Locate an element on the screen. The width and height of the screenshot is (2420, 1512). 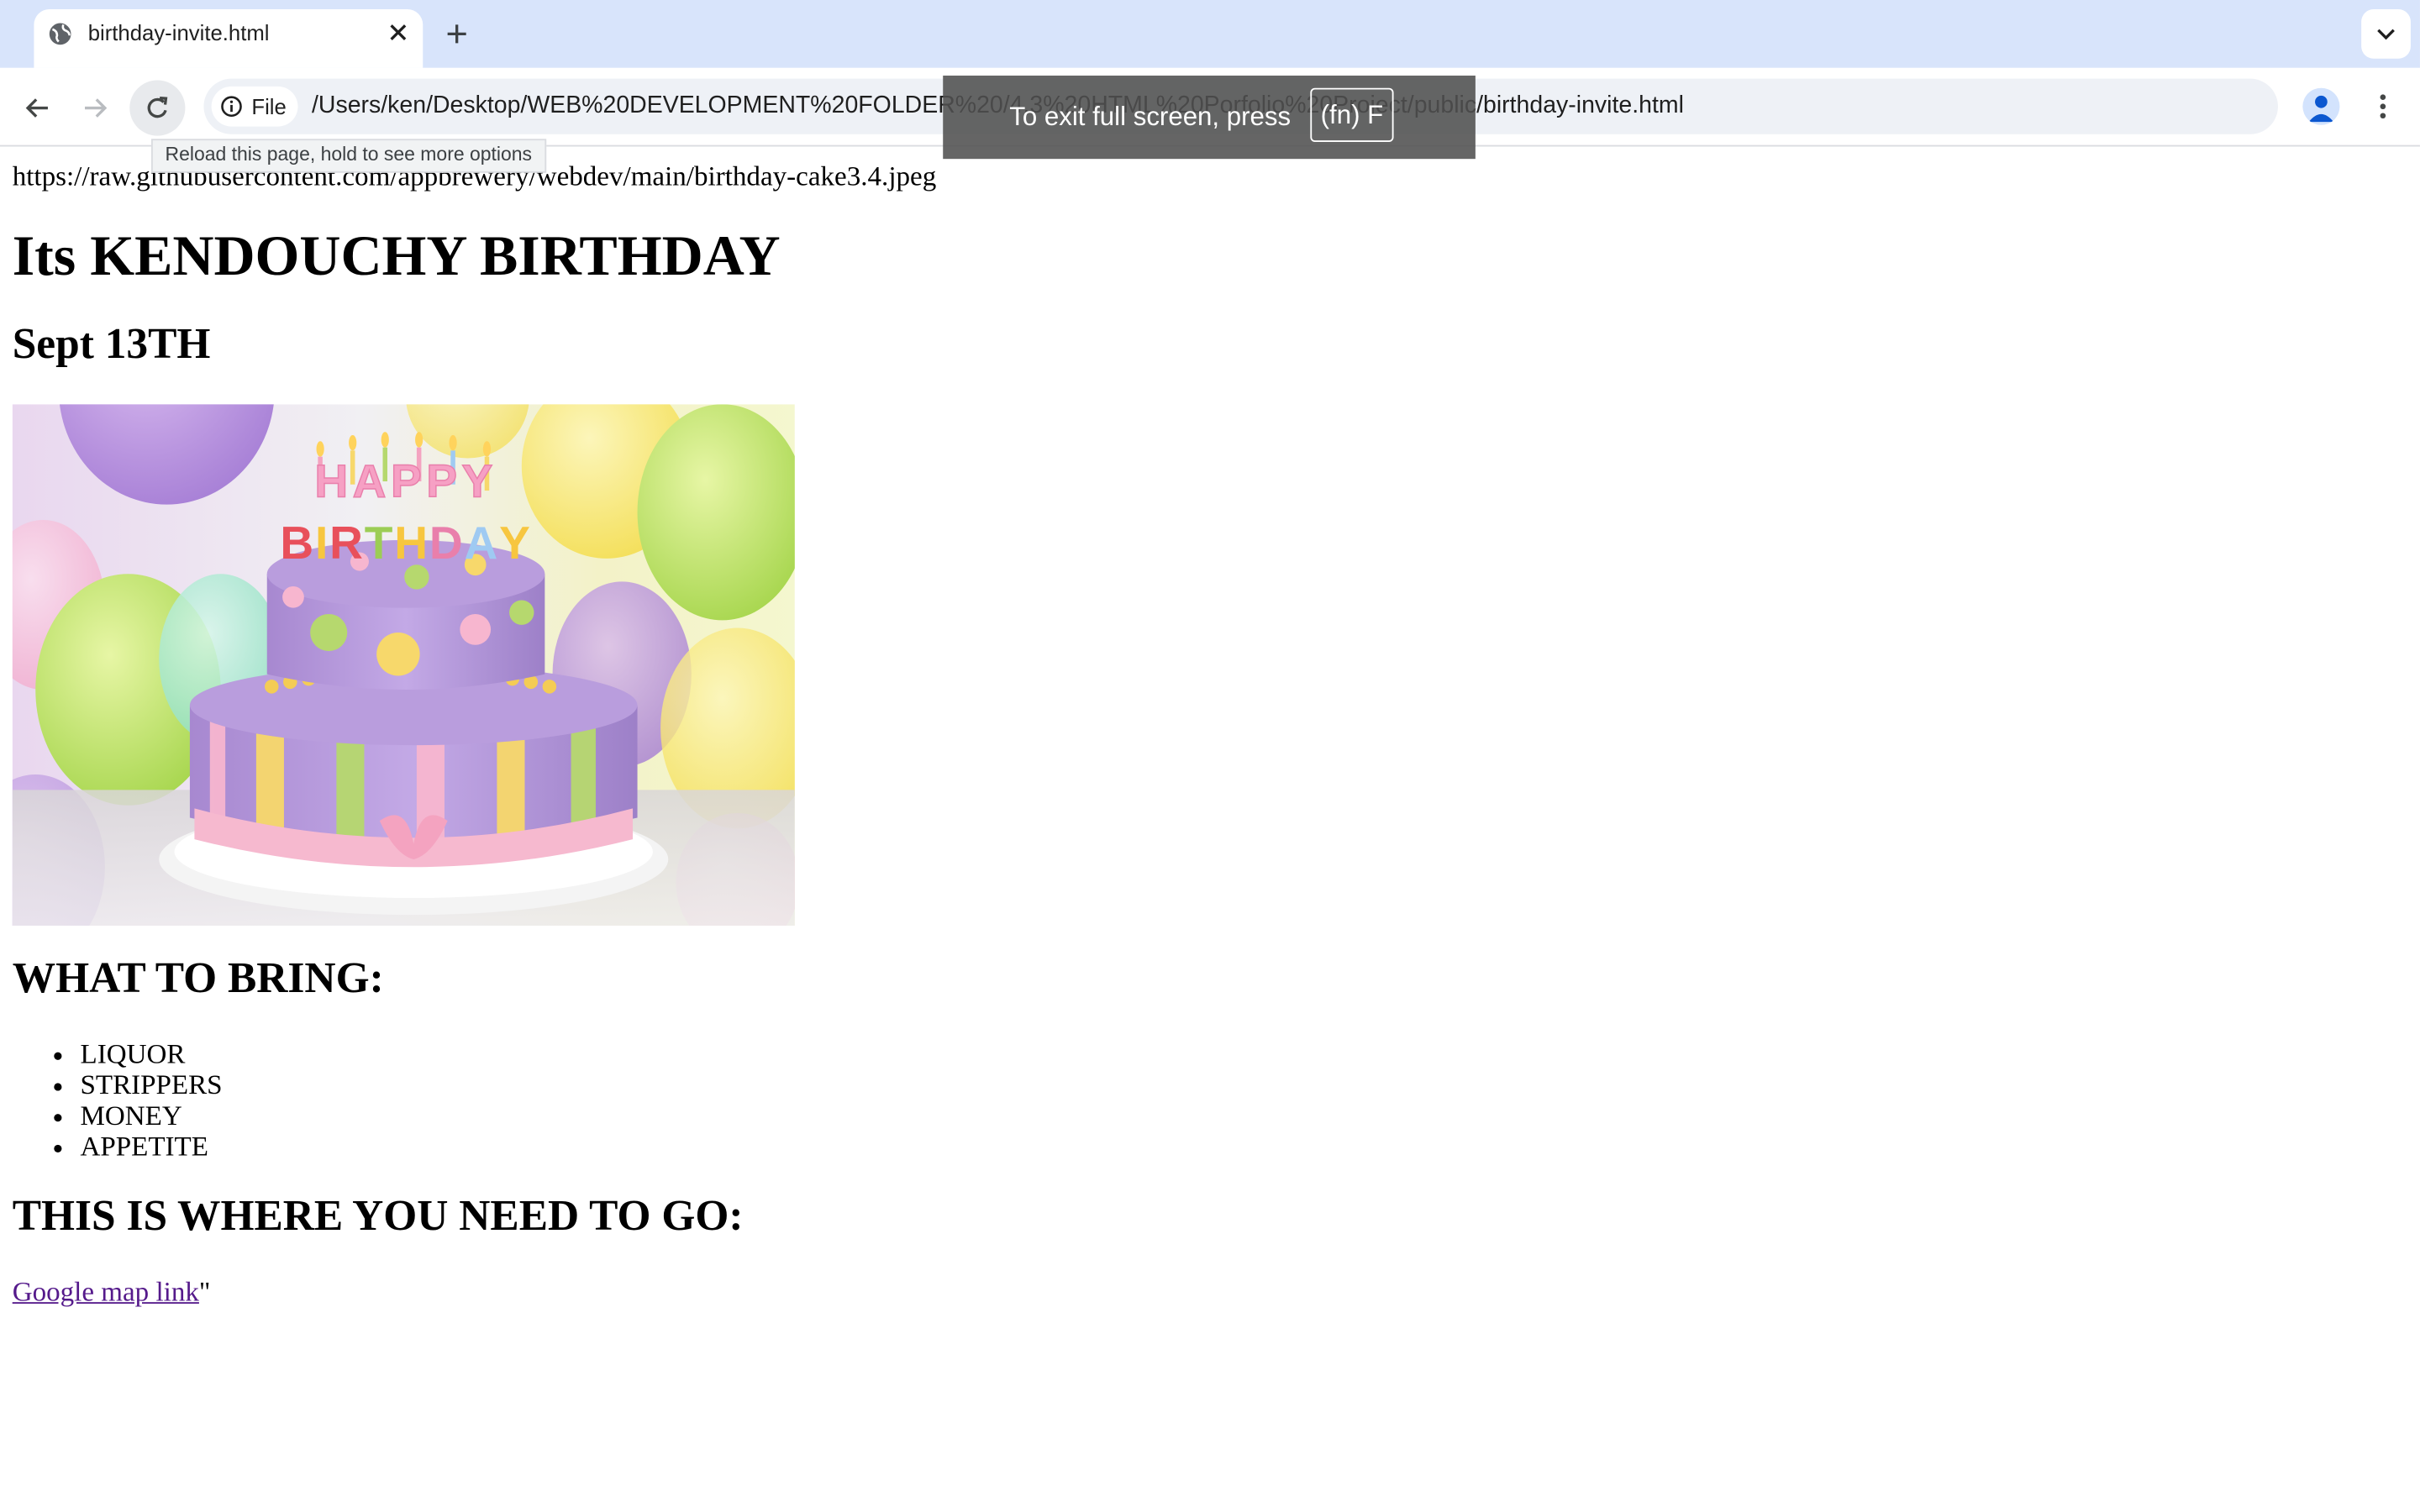
chip-label: File is located at coordinates (269, 106).